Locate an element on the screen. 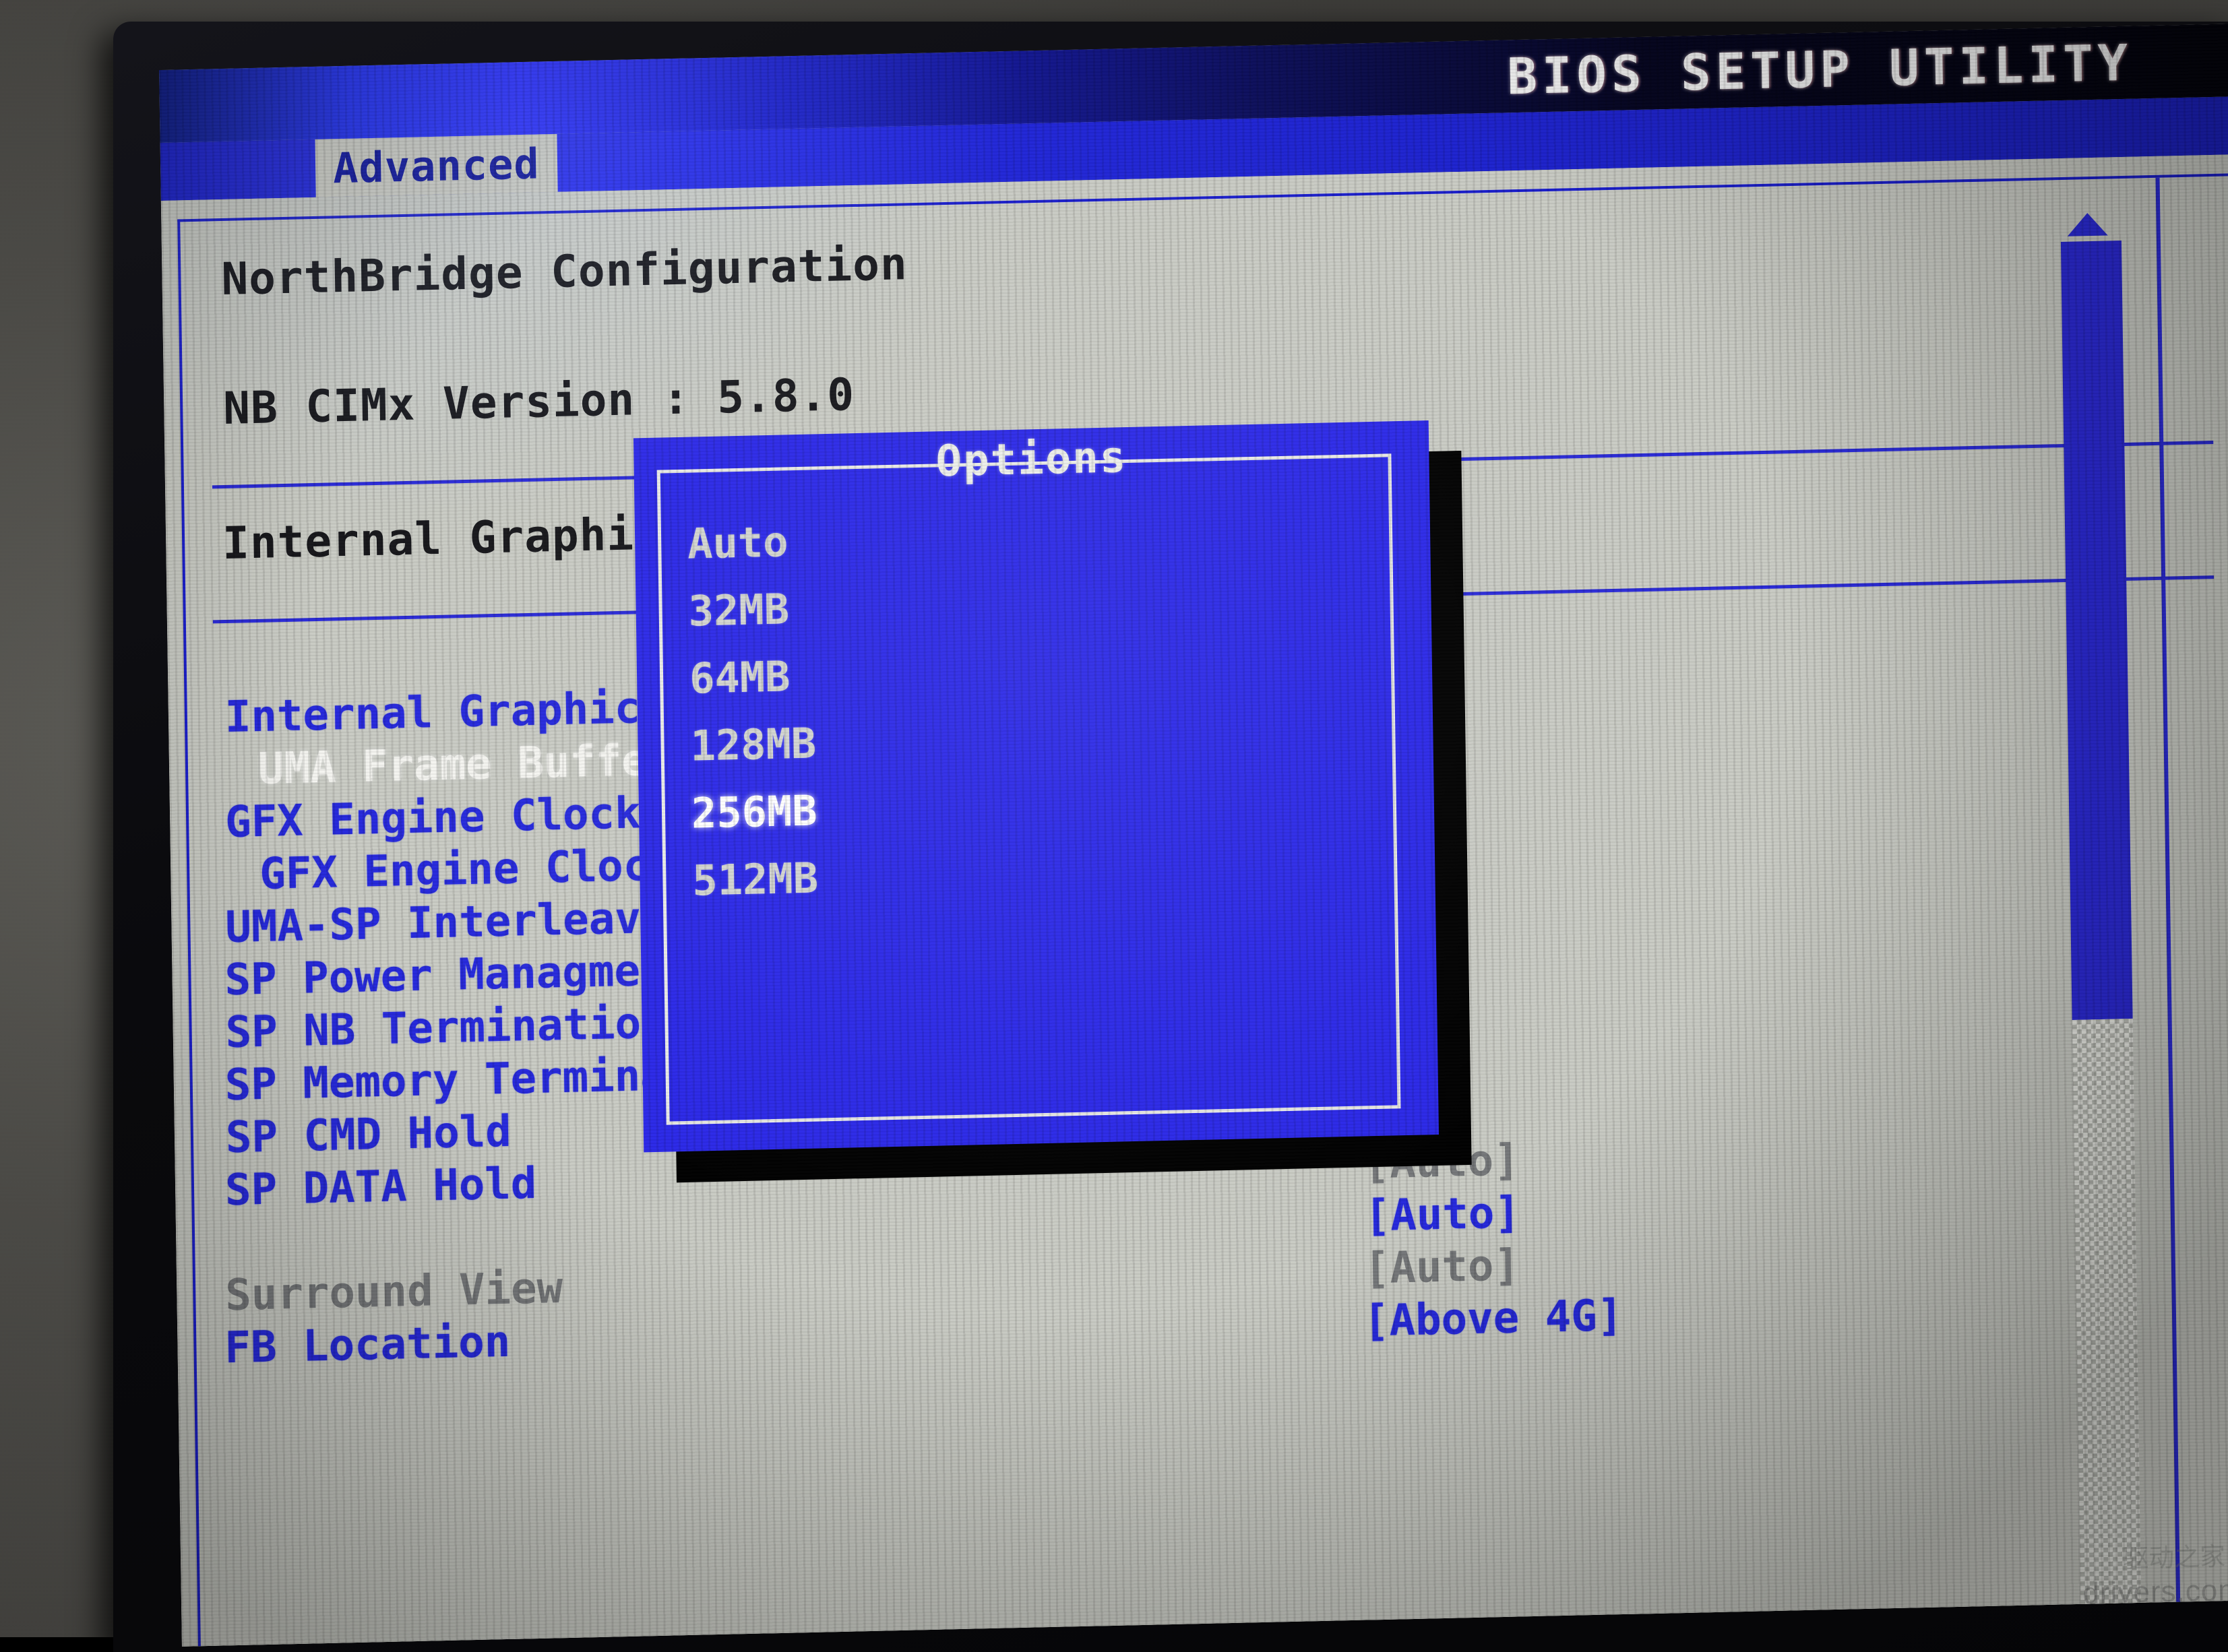 This screenshot has width=2228, height=1652. scrollbar-track is located at coordinates (2107, 1316).